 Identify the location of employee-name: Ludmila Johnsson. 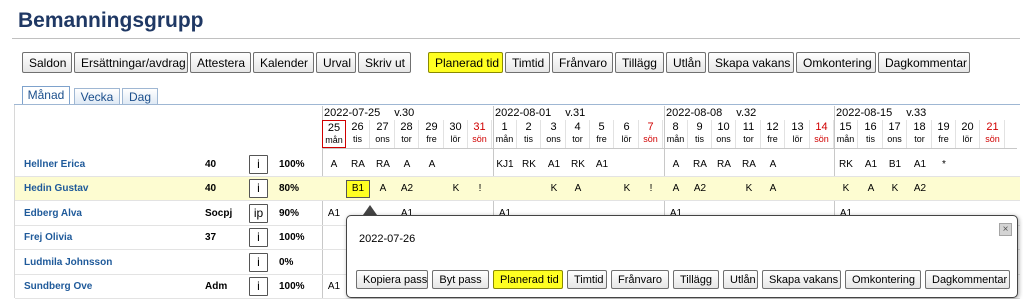
(68, 262).